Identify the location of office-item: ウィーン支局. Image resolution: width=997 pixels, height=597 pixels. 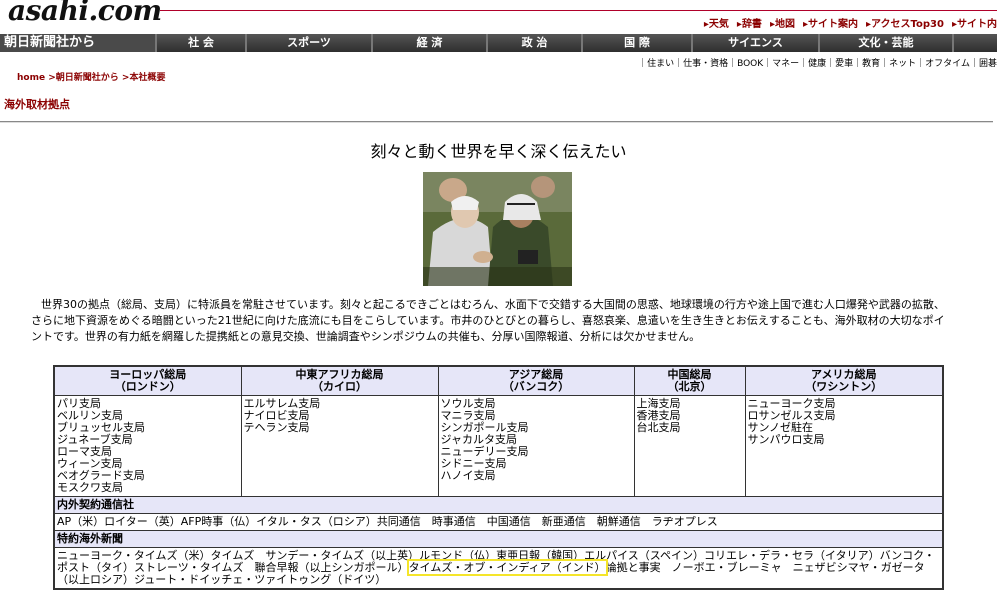
(90, 463).